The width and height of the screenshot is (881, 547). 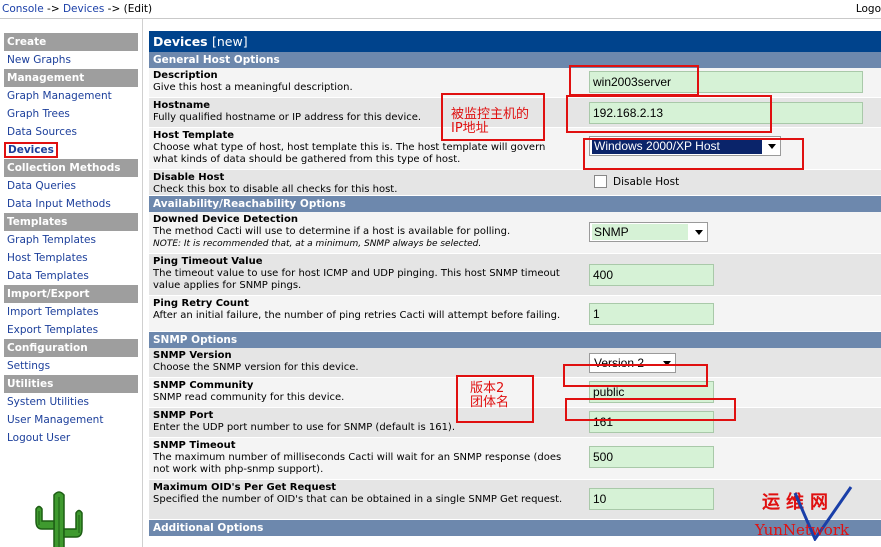 What do you see at coordinates (253, 87) in the screenshot?
I see `help-description: Give this host a meaningful description.` at bounding box center [253, 87].